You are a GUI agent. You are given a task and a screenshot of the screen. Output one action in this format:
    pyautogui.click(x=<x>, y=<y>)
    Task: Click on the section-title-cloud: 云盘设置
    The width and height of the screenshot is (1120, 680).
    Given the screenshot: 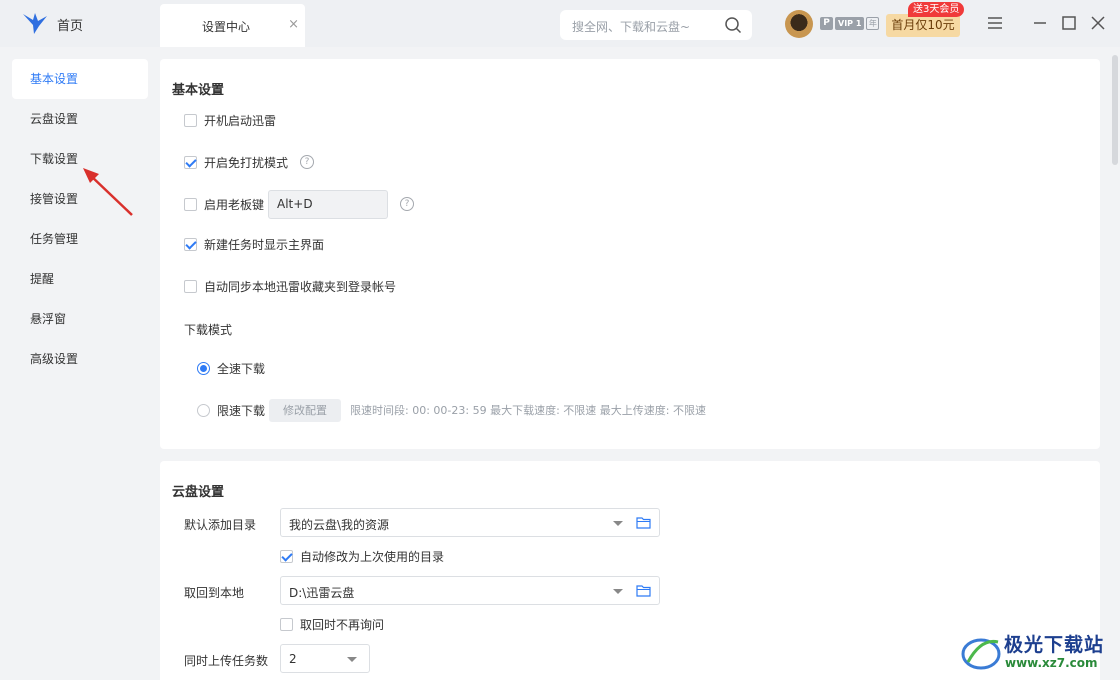 What is the action you would take?
    pyautogui.click(x=198, y=492)
    